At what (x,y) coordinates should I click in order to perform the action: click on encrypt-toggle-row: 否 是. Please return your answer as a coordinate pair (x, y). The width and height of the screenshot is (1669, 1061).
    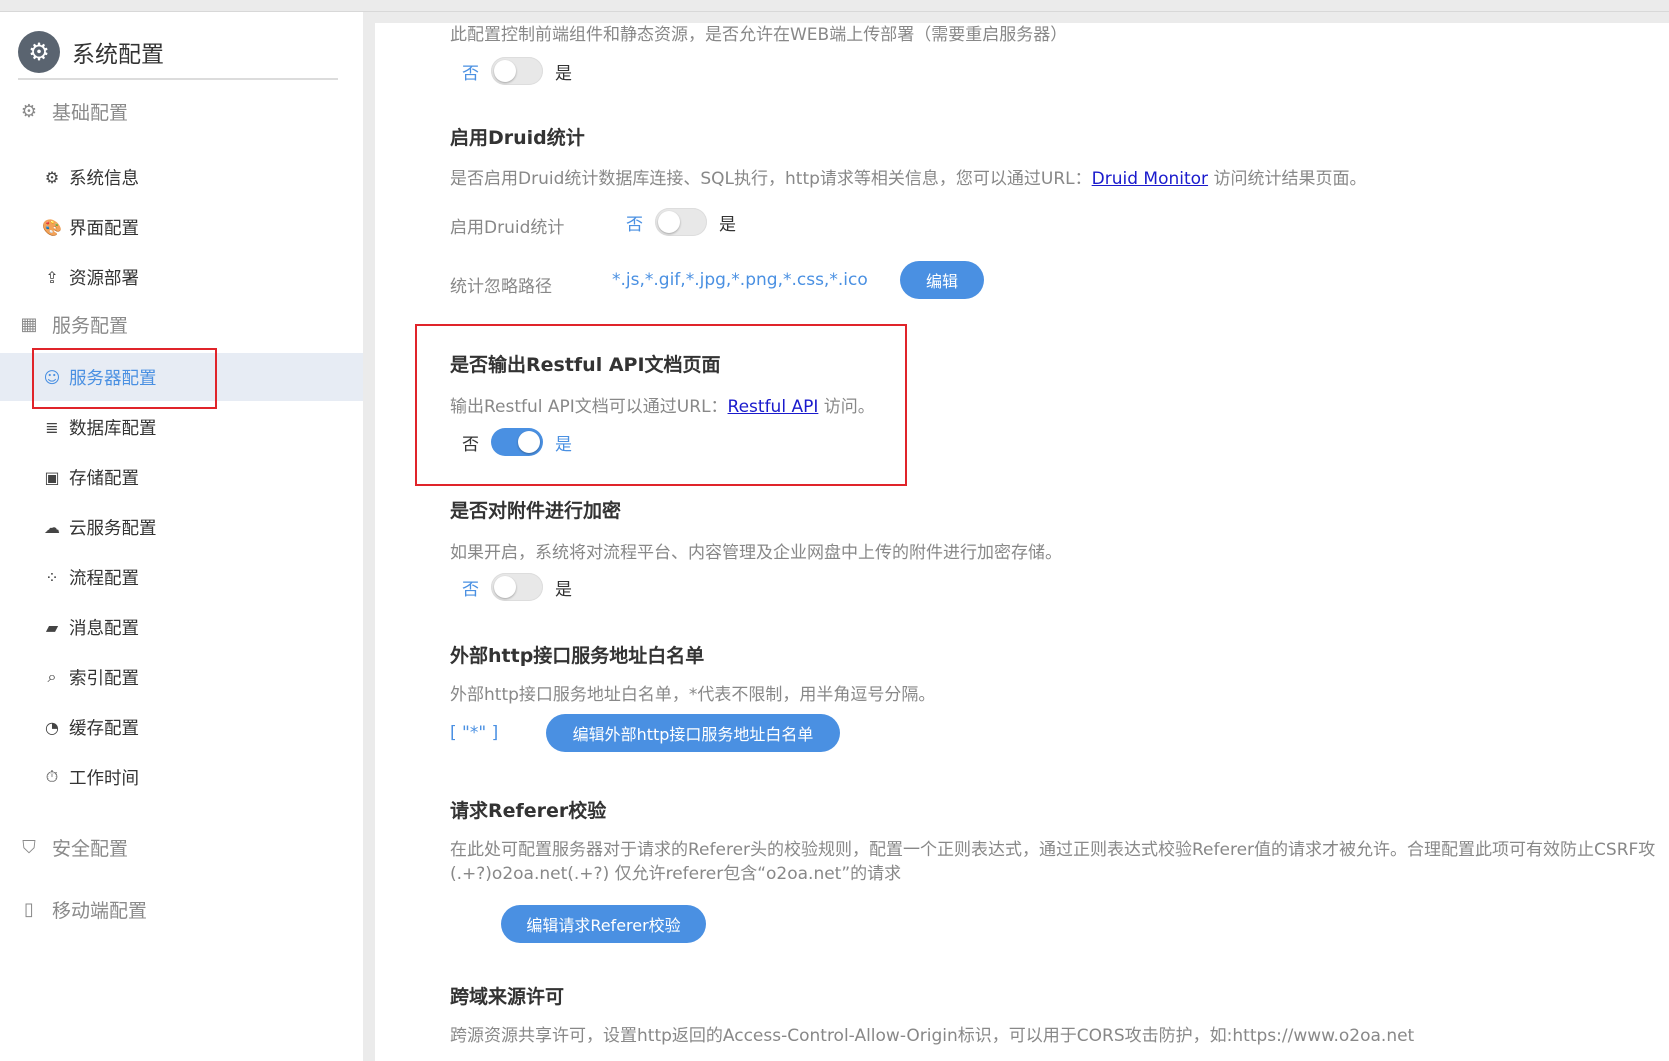
    Looking at the image, I should click on (517, 587).